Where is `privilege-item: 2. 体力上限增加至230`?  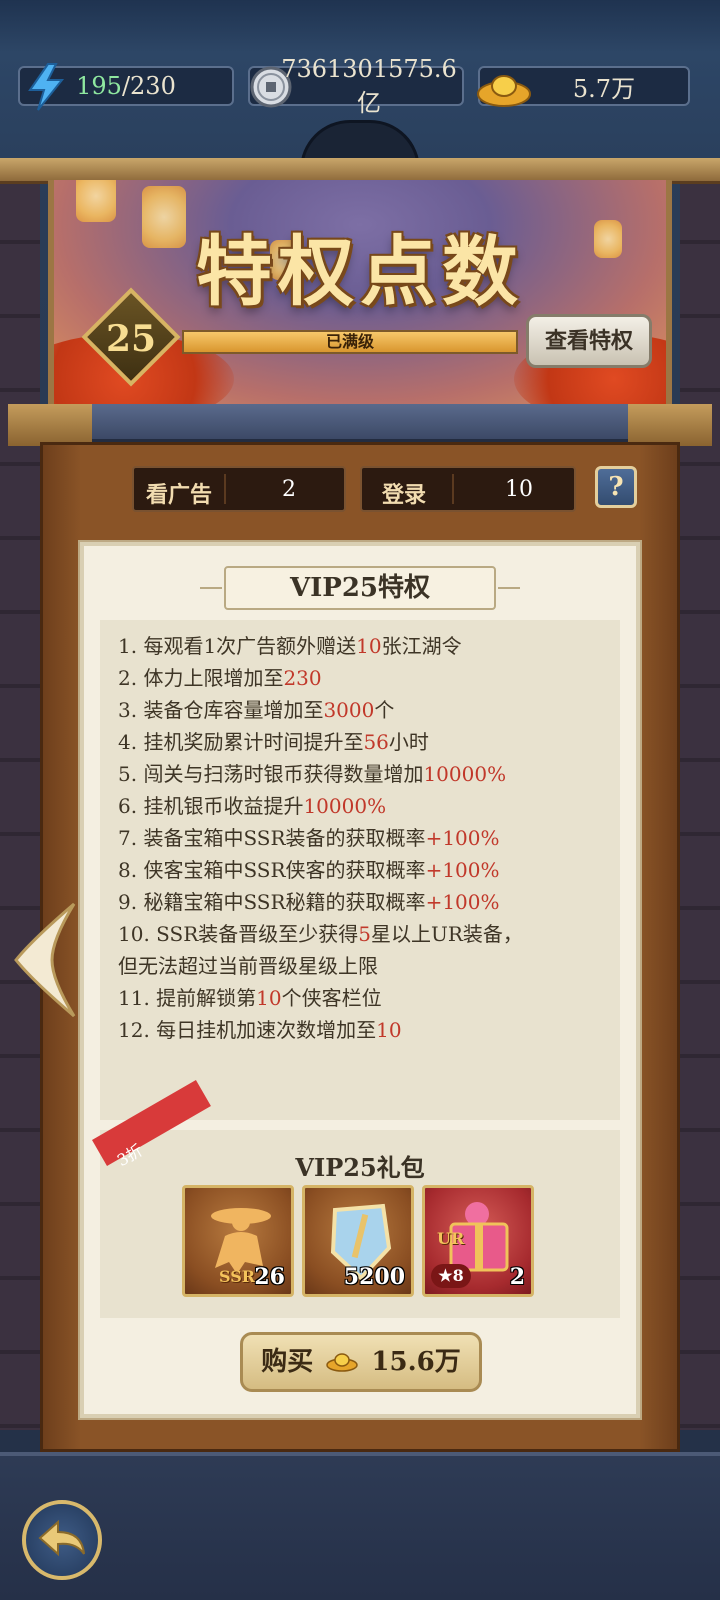
privilege-item: 2. 体力上限增加至230 is located at coordinates (369, 678).